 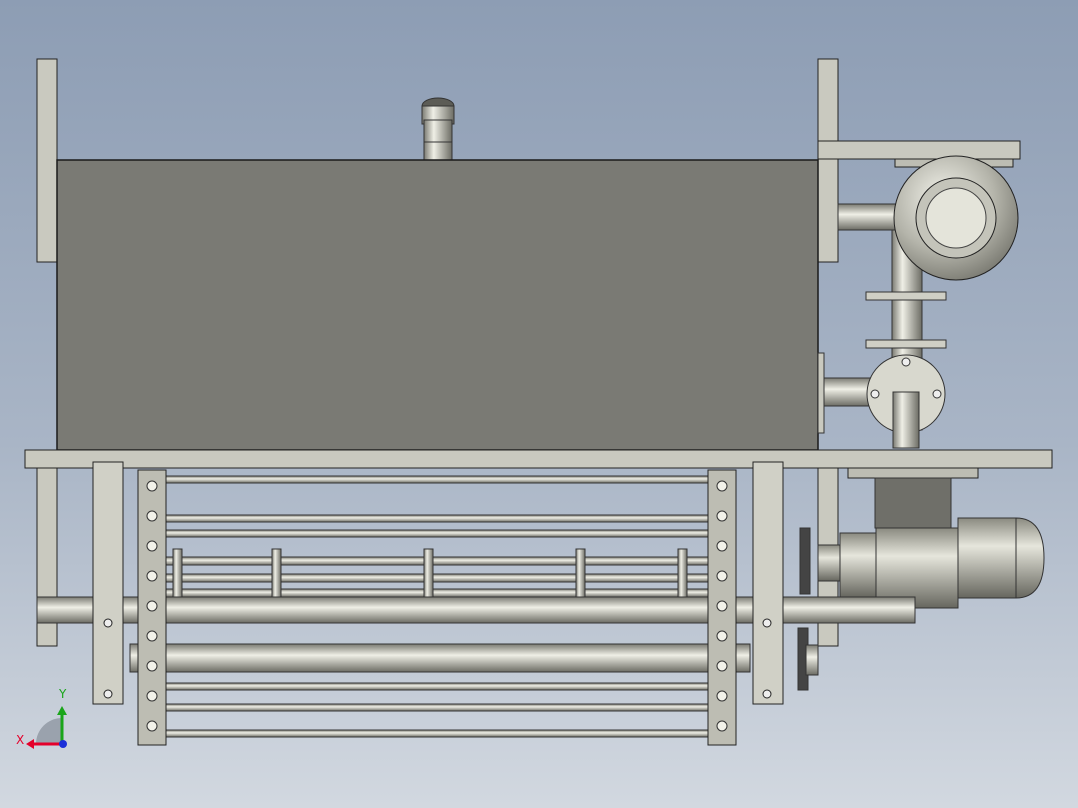 What do you see at coordinates (438, 129) in the screenshot?
I see `top-inlet-pipe` at bounding box center [438, 129].